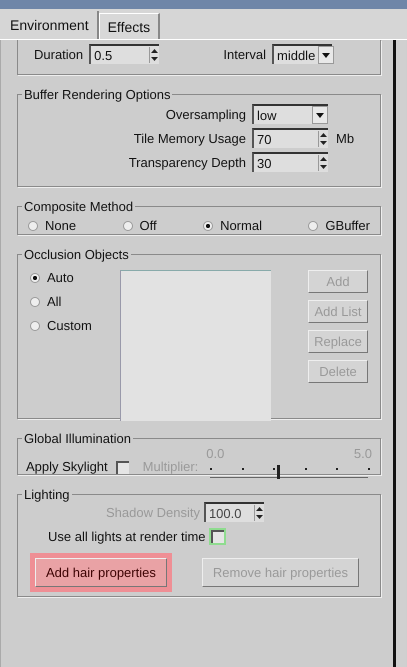  I want to click on field-label: Tile Memory Usage, so click(189, 138).